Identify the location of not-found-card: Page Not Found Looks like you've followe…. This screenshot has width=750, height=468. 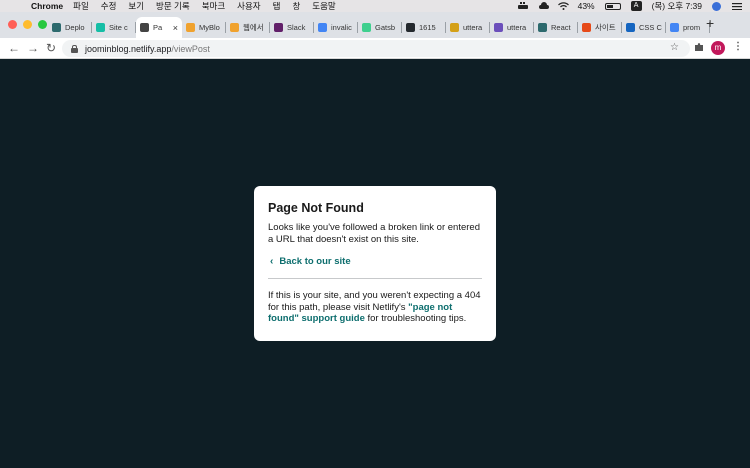
(375, 263).